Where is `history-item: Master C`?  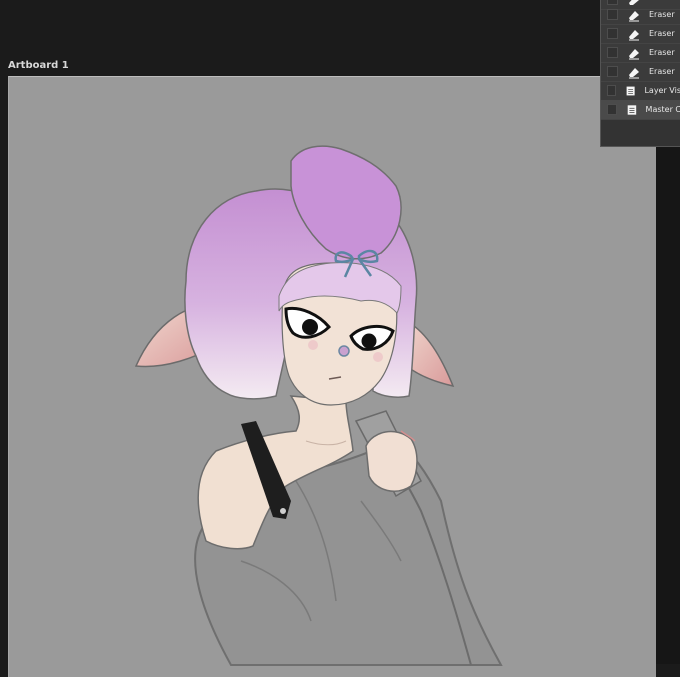
history-item: Master C is located at coordinates (640, 110).